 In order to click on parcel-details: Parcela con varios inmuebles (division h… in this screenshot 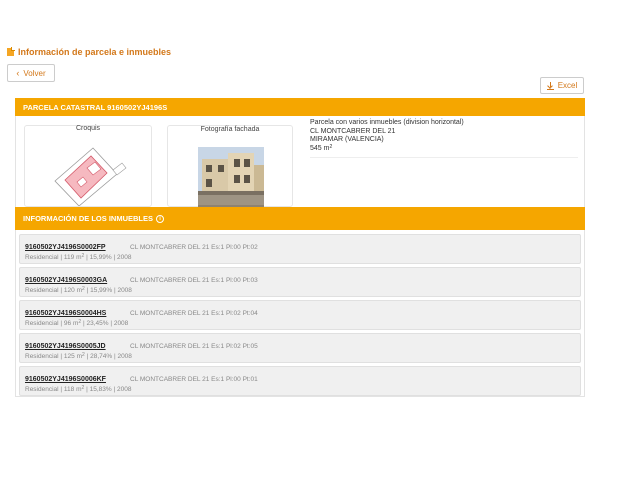, I will do `click(444, 138)`.